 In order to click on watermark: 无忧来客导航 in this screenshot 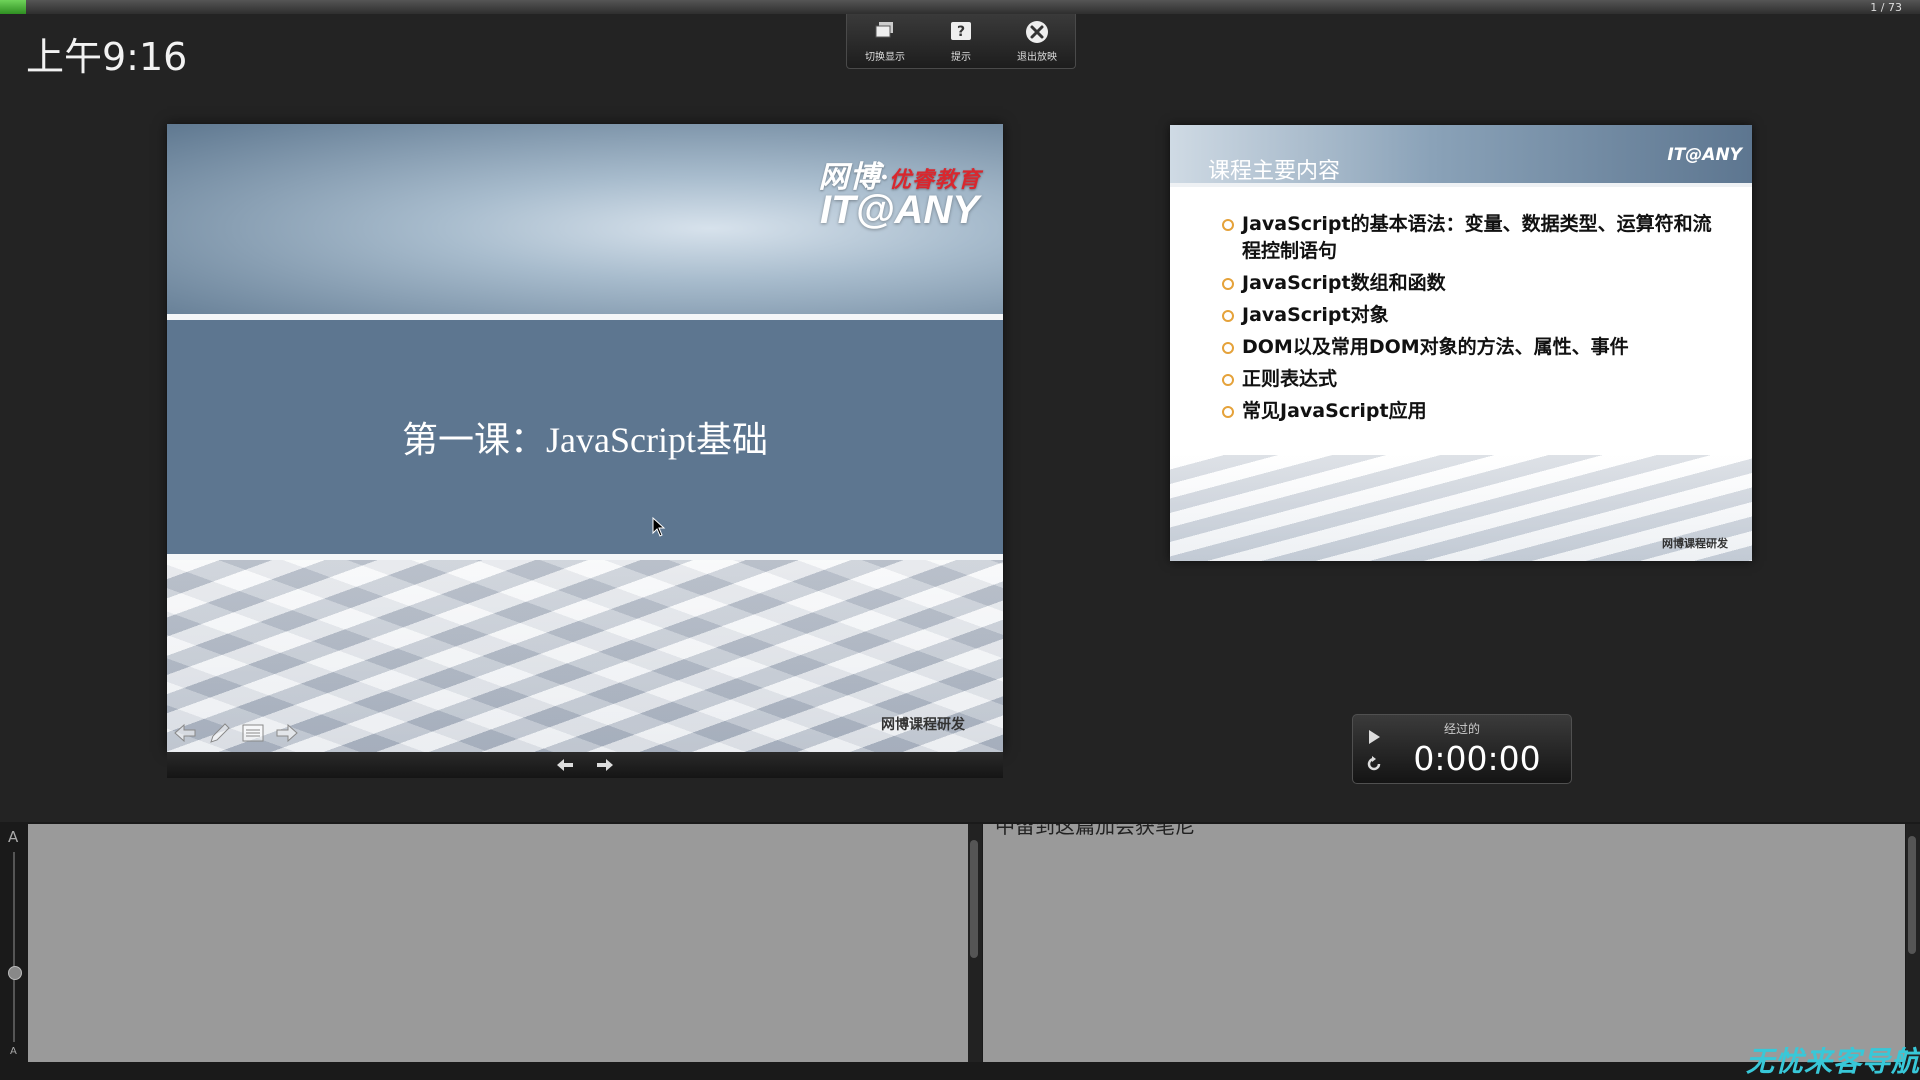, I will do `click(1832, 1061)`.